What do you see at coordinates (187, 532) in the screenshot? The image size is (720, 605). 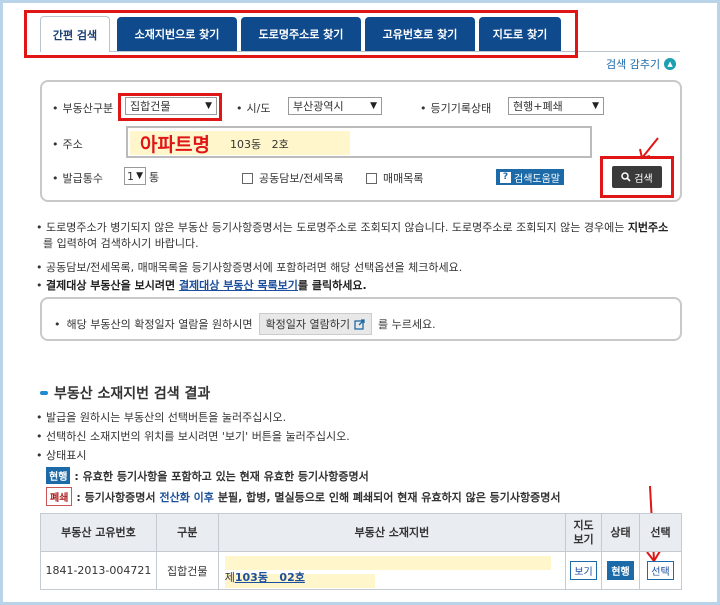 I see `col-type: 구분` at bounding box center [187, 532].